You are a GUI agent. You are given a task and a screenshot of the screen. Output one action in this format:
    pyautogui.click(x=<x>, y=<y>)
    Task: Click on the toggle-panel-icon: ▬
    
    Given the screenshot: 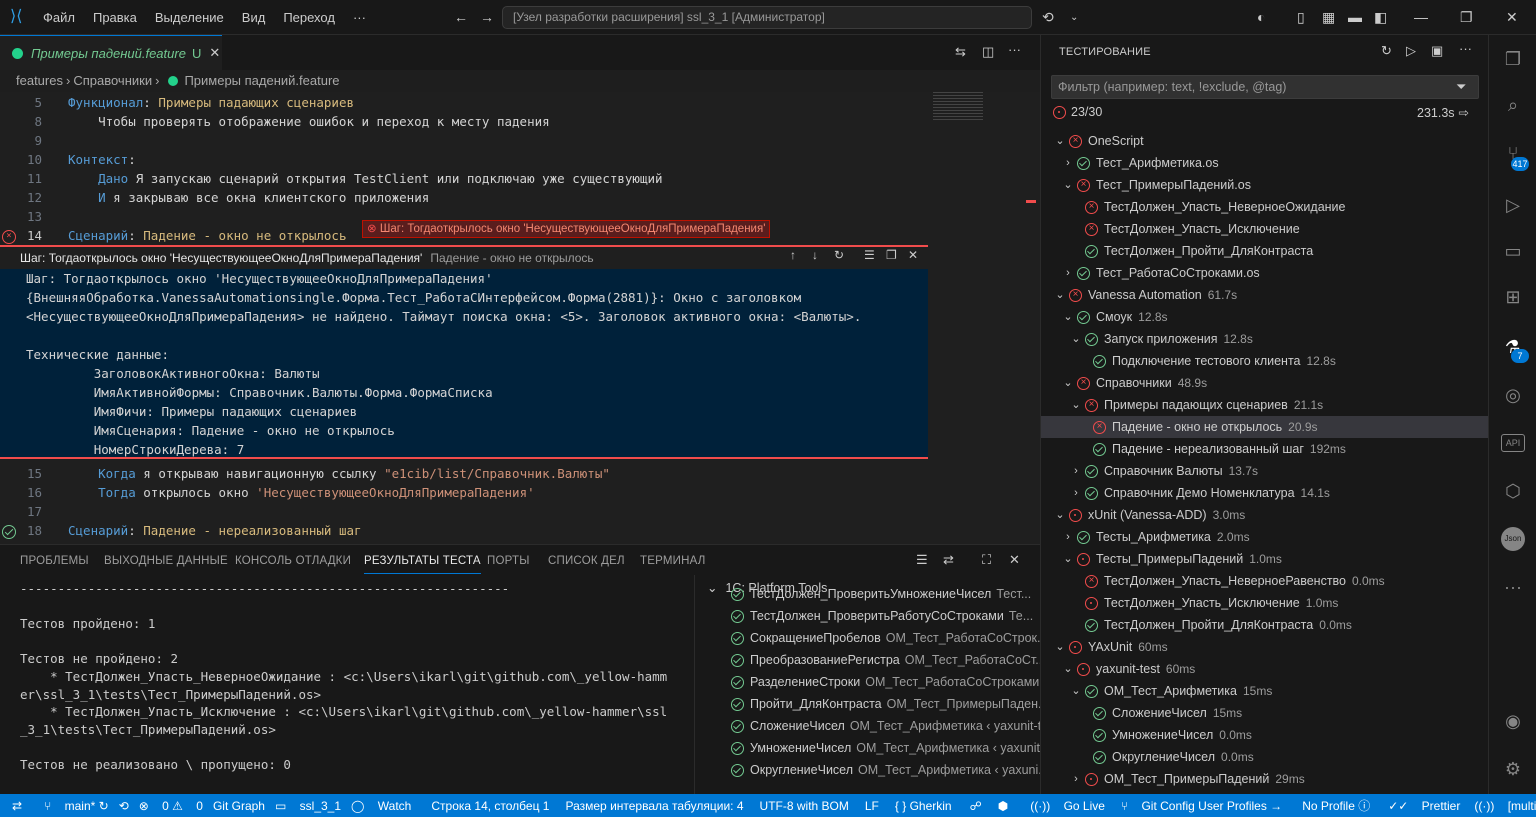 What is the action you would take?
    pyautogui.click(x=1355, y=17)
    